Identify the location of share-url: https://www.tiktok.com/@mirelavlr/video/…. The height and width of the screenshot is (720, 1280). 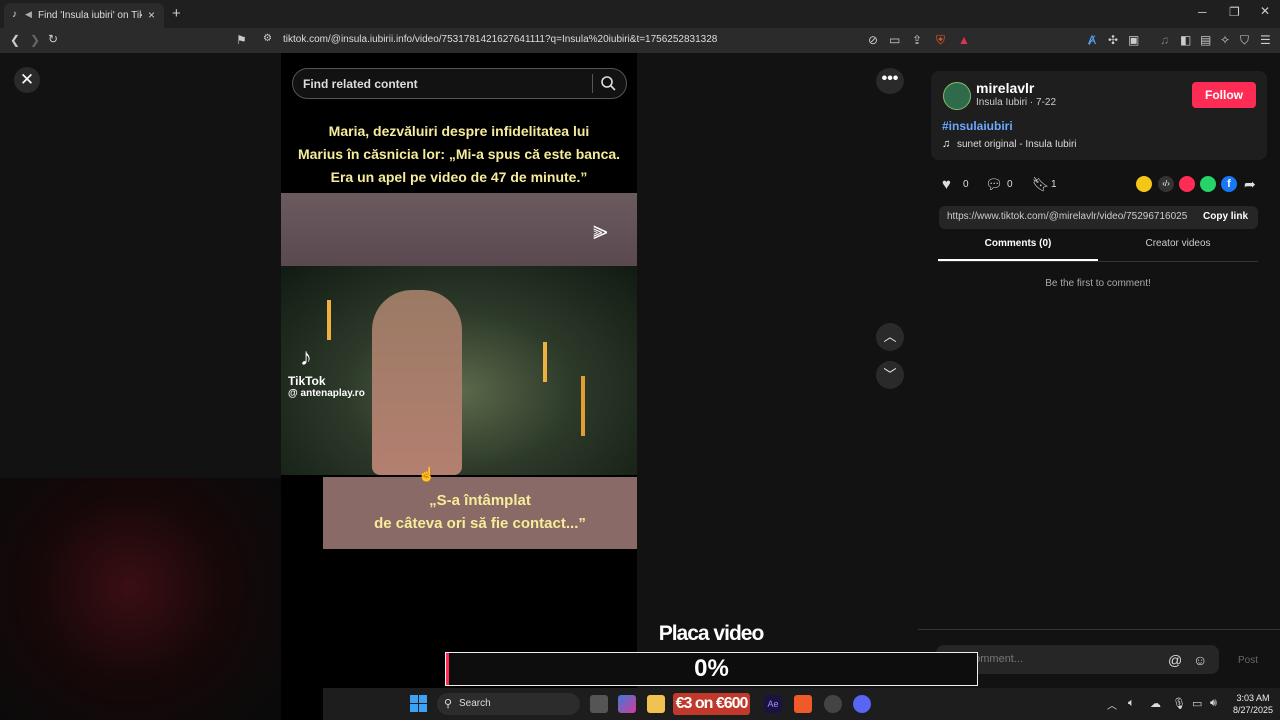
(1067, 216).